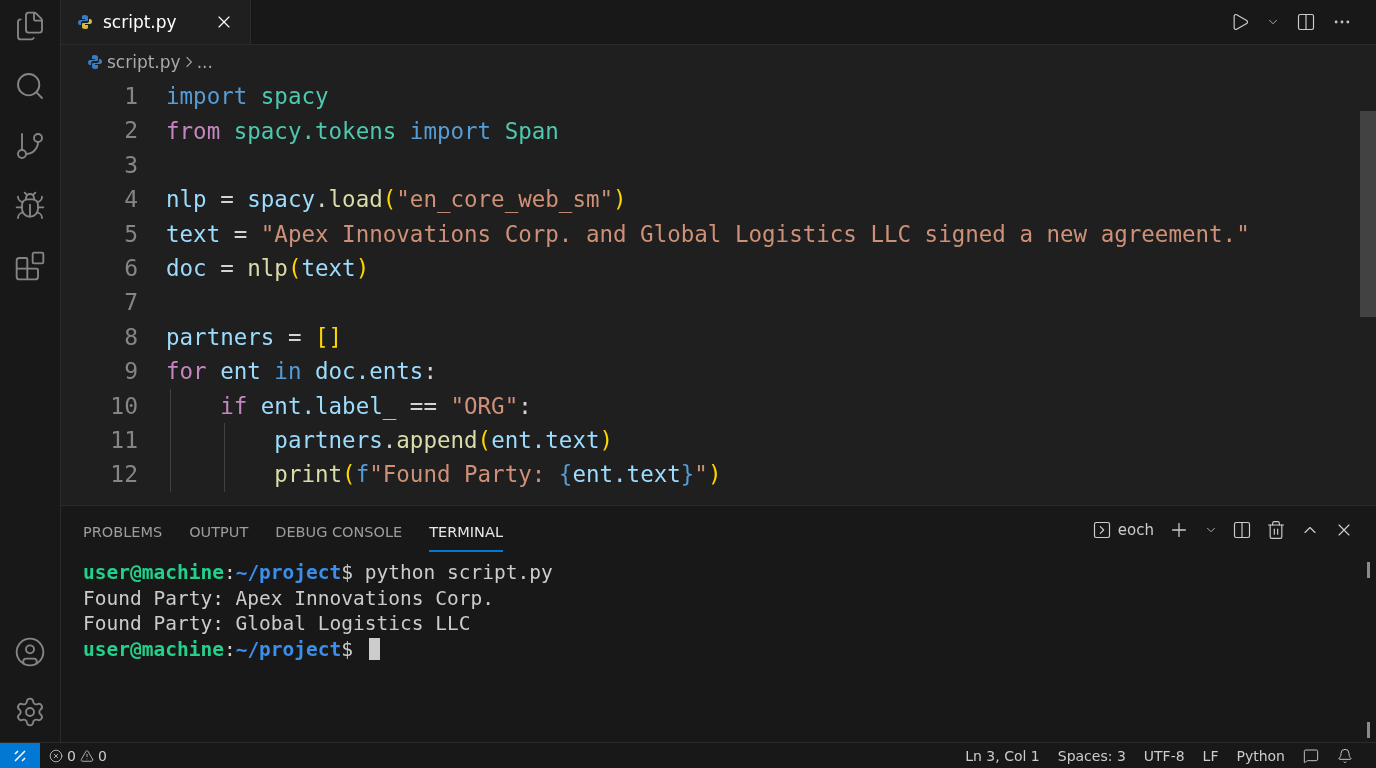 Image resolution: width=1376 pixels, height=768 pixels. I want to click on code-token: partners, so click(328, 440).